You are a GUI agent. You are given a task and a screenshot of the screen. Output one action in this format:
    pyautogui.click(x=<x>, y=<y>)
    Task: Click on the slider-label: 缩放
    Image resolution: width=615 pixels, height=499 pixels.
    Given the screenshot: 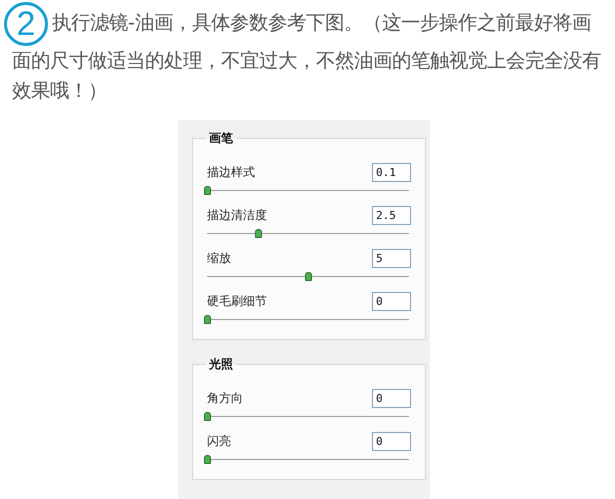 What is the action you would take?
    pyautogui.click(x=219, y=258)
    